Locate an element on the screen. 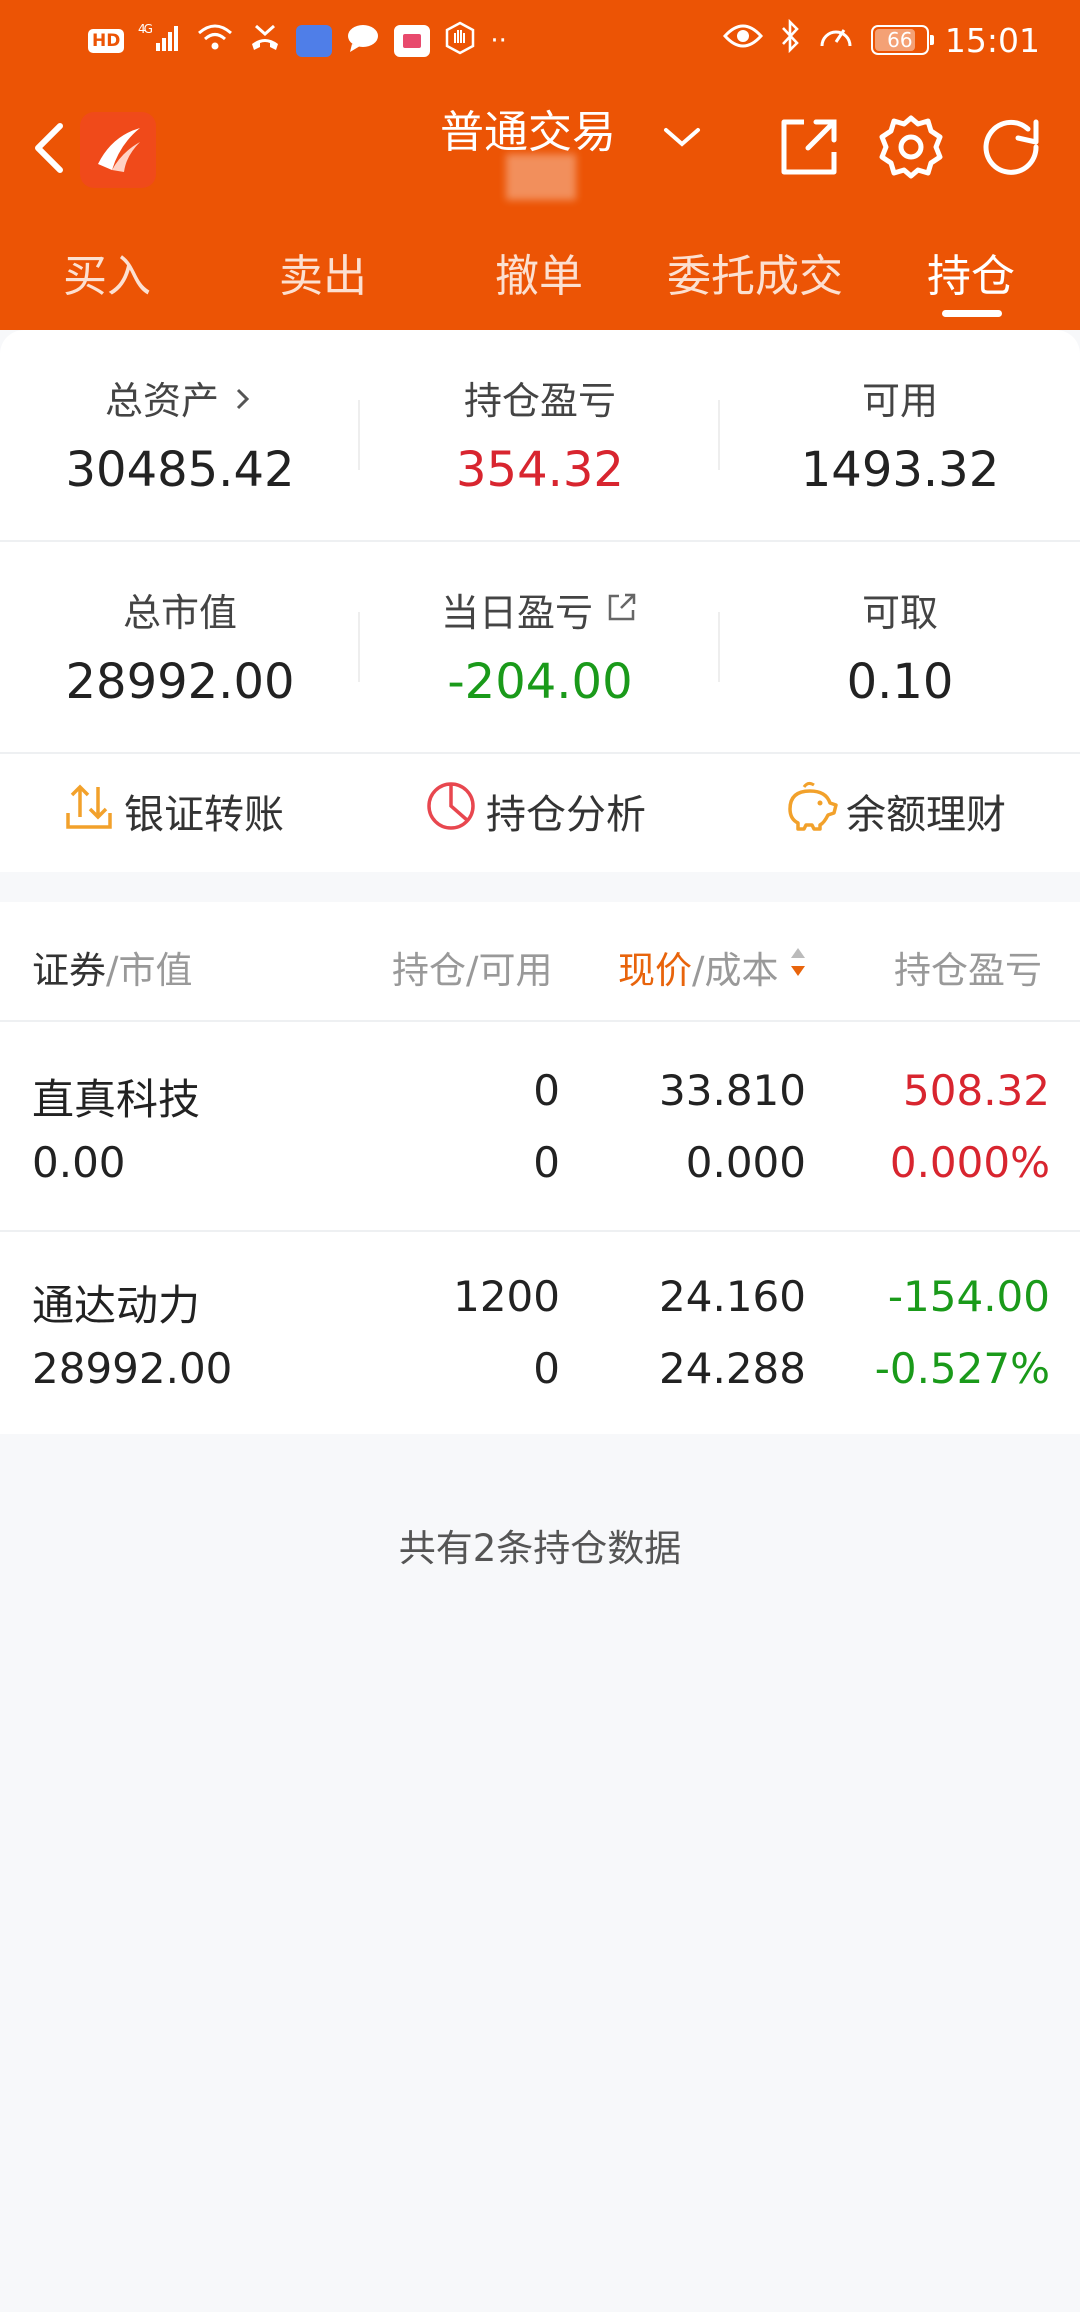 This screenshot has width=1080, height=2312. summary-row-1: 总资产 30485.42 持仓盈亏 354.32 可用 1493.32 is located at coordinates (540, 435).